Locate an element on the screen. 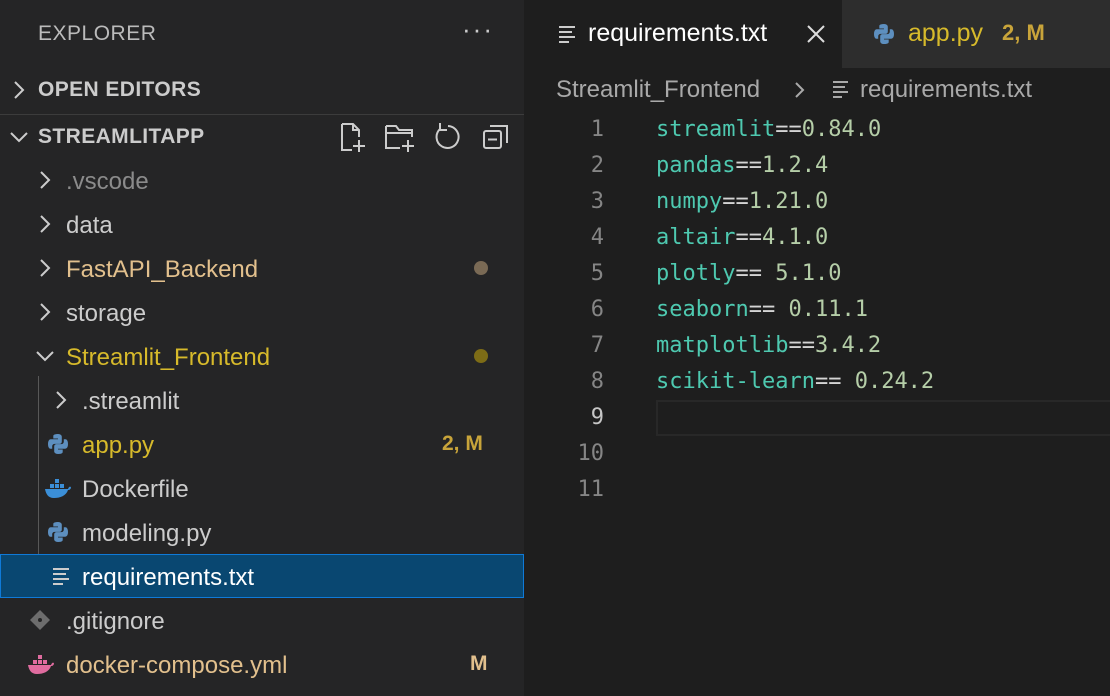  refresh-icon is located at coordinates (448, 137).